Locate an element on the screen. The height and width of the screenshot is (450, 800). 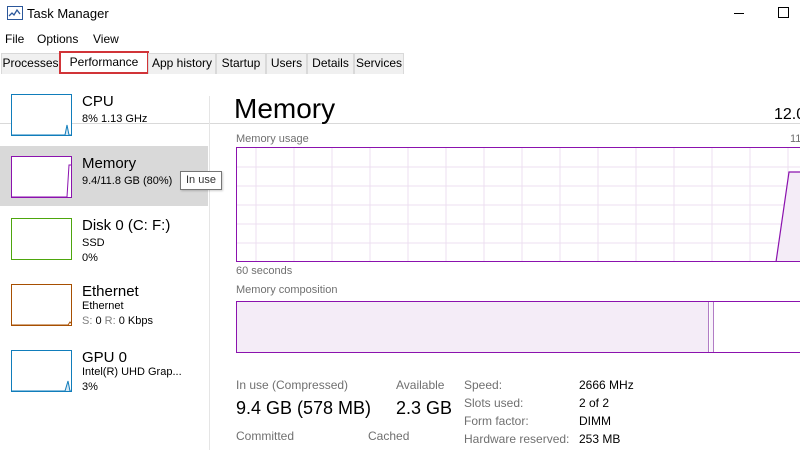
window-title: Task Manager is located at coordinates (68, 13).